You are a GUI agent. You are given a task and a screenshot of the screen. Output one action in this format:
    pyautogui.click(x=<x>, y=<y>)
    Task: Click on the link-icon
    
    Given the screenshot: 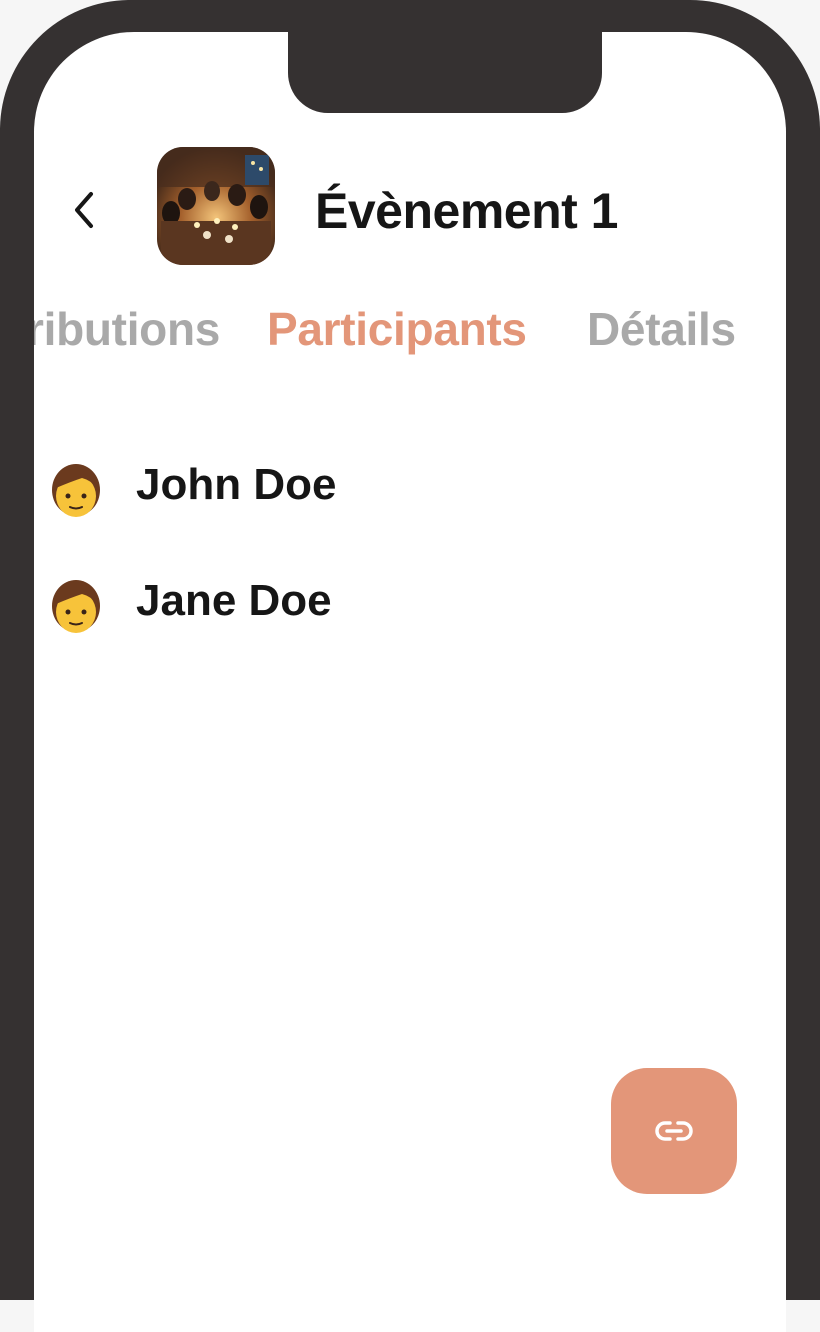 What is the action you would take?
    pyautogui.click(x=674, y=1131)
    